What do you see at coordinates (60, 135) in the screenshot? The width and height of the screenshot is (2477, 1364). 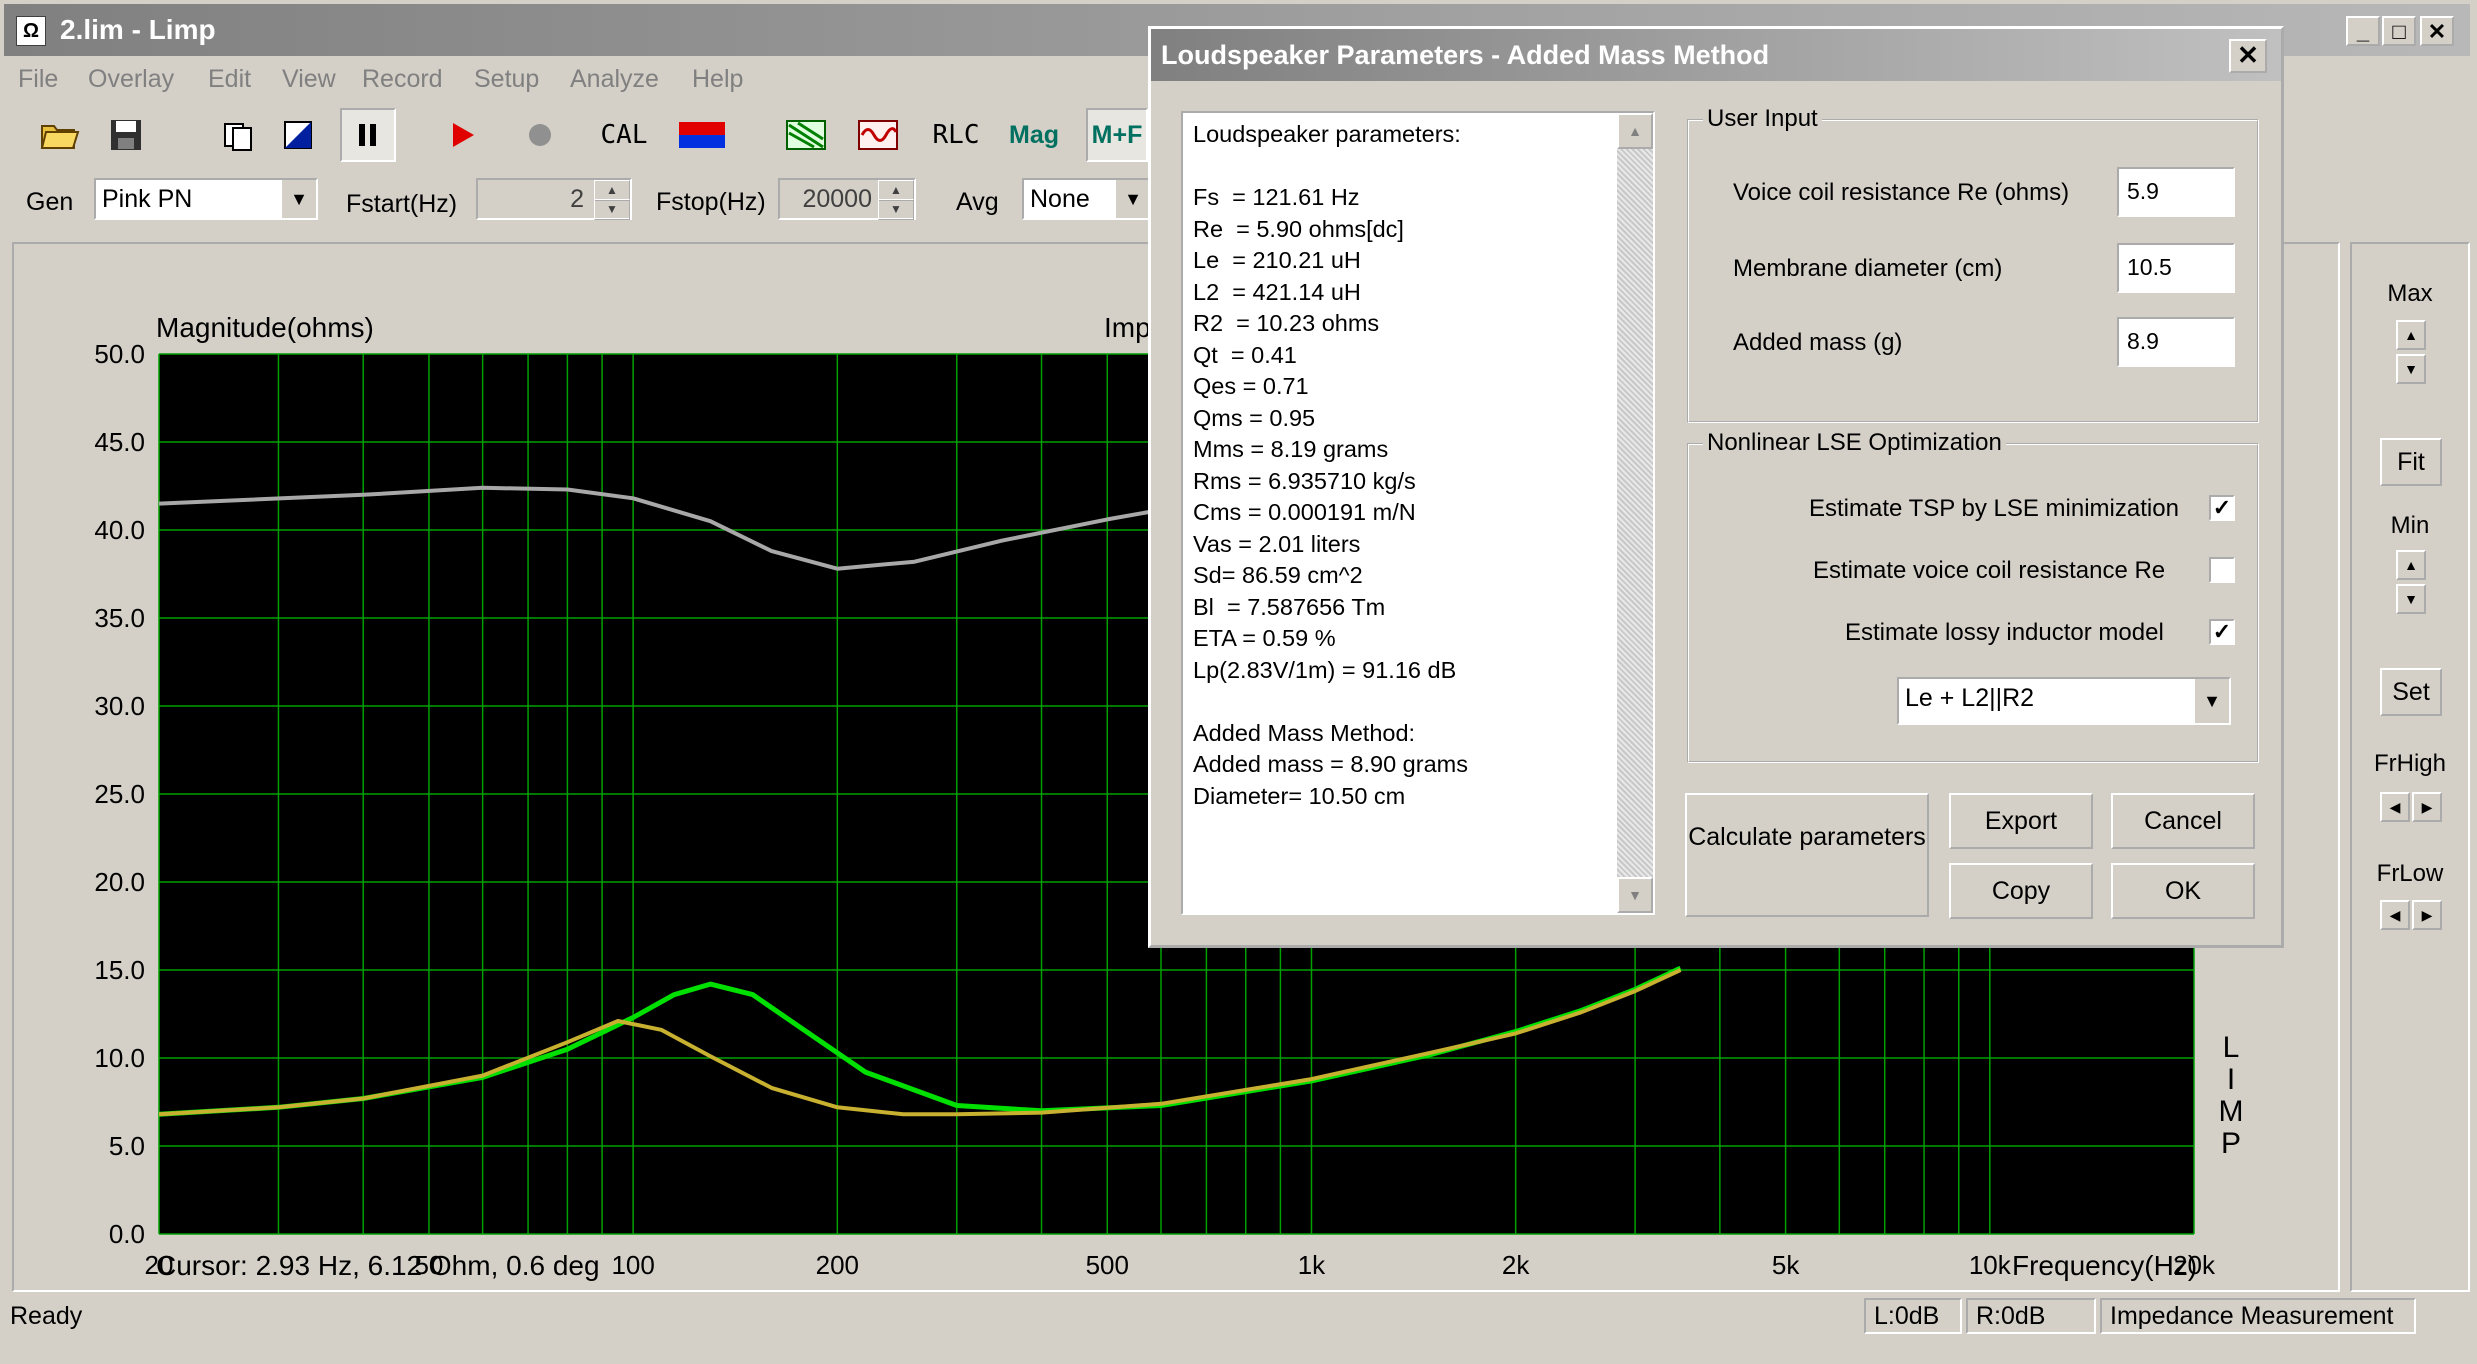 I see `open-folder-icon` at bounding box center [60, 135].